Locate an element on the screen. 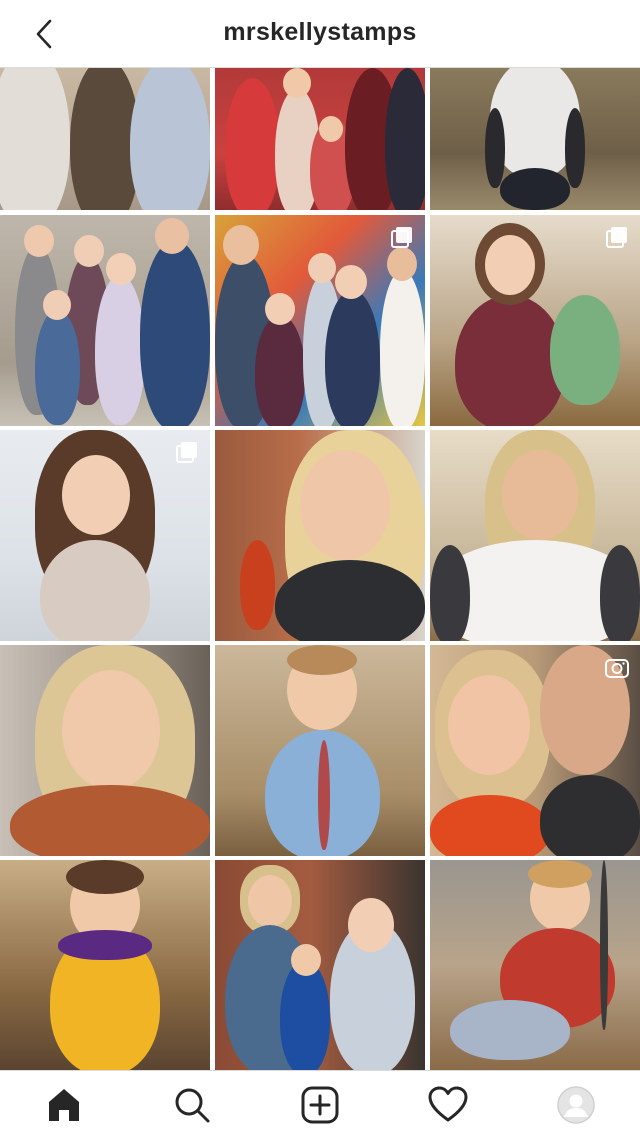 The width and height of the screenshot is (640, 1138). nav-profile is located at coordinates (576, 1105).